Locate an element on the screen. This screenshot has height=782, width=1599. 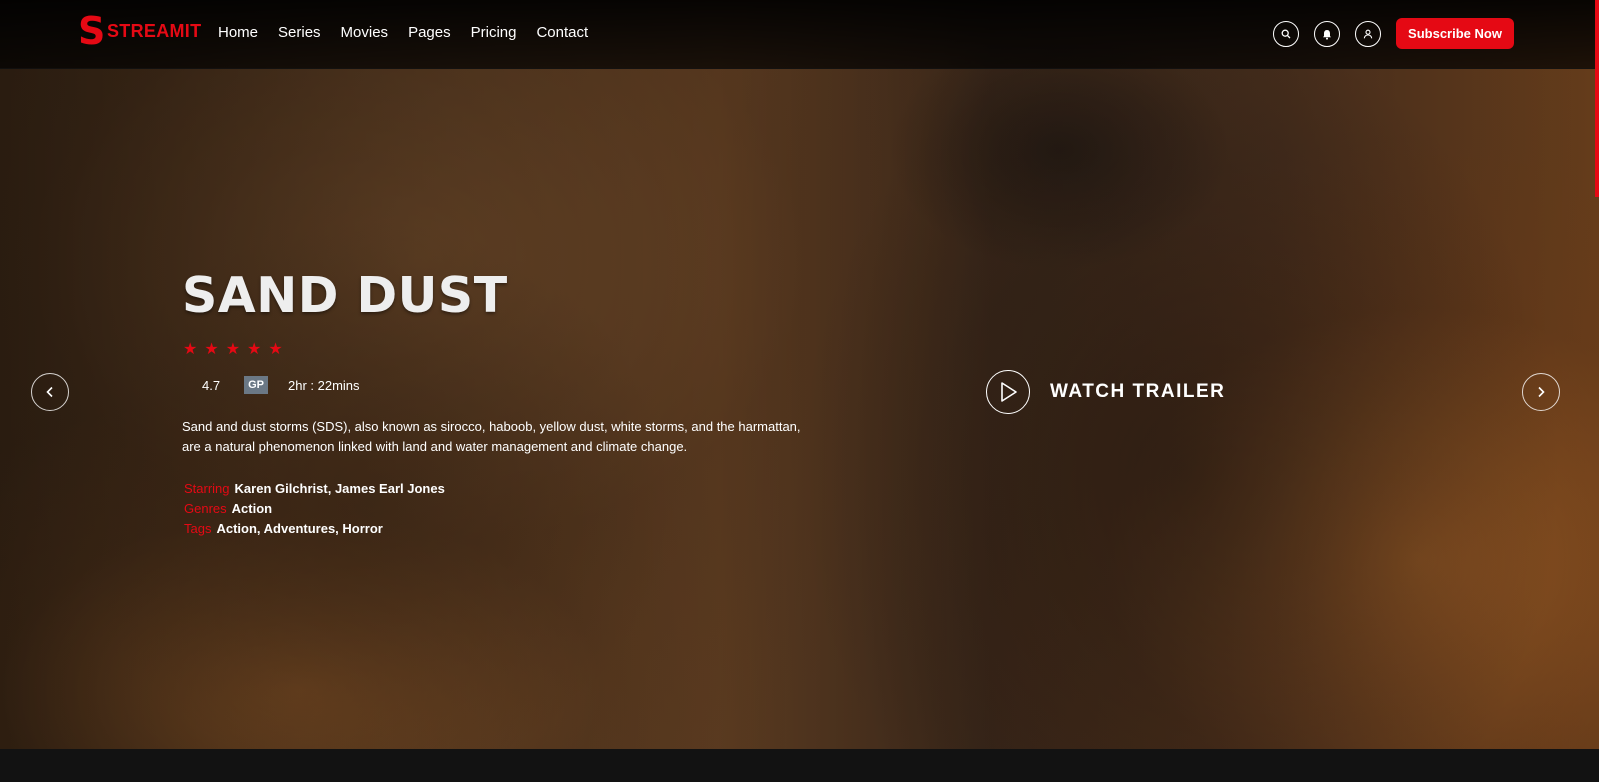
star-rating: ★ ★ ★ ★ ★ is located at coordinates (236, 350).